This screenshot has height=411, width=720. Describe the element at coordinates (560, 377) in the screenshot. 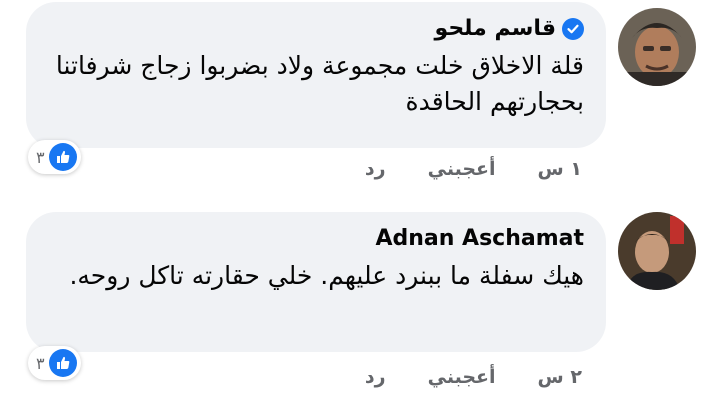

I see `comment-time: ٢ س` at that location.